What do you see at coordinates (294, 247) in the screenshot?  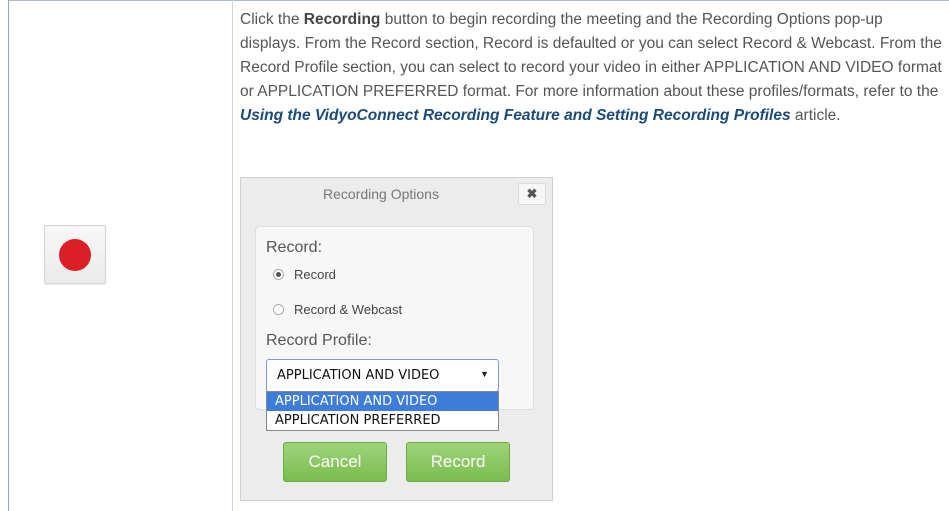 I see `record-section-label: Record:` at bounding box center [294, 247].